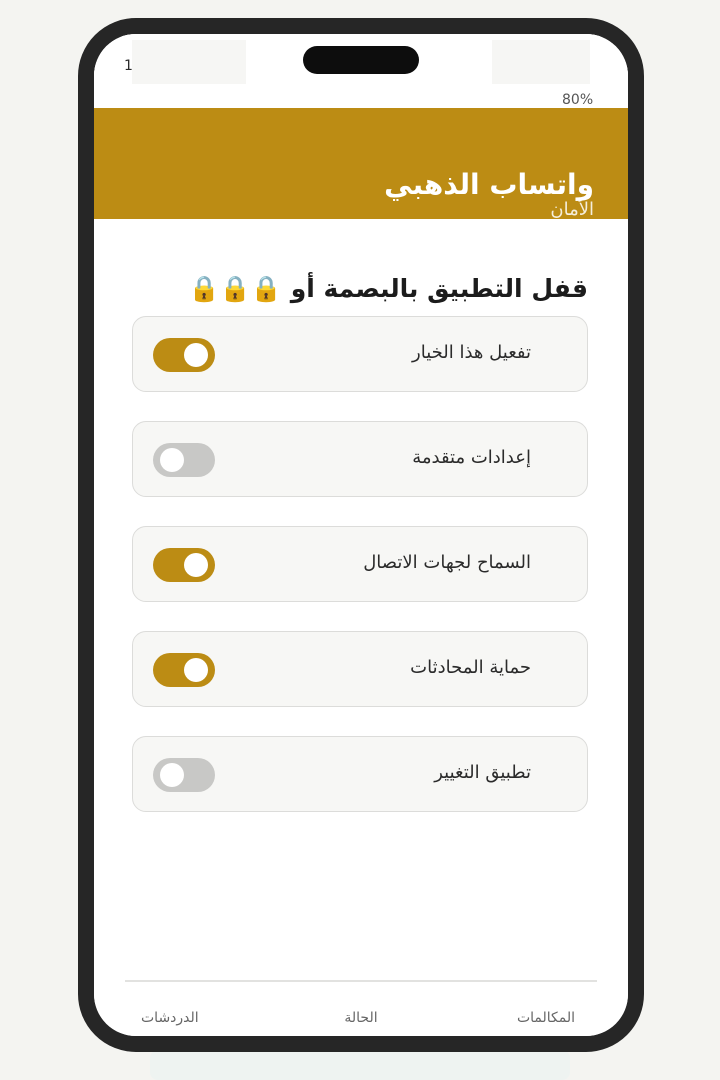 Image resolution: width=720 pixels, height=1080 pixels. What do you see at coordinates (360, 669) in the screenshot?
I see `setting-item-protect-chats: حماية المحادثات` at bounding box center [360, 669].